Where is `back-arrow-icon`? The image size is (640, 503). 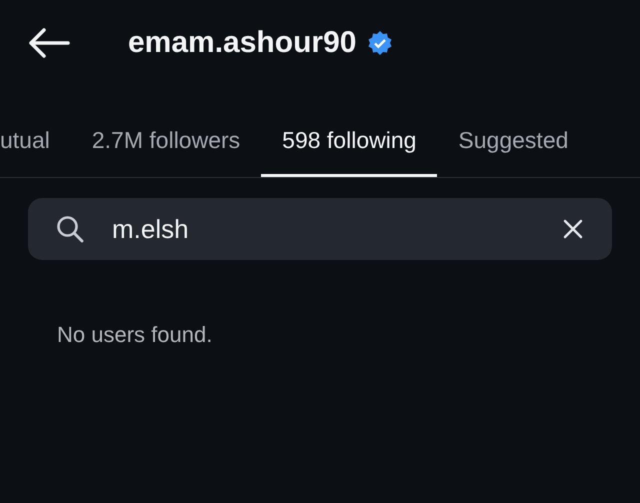
back-arrow-icon is located at coordinates (49, 43).